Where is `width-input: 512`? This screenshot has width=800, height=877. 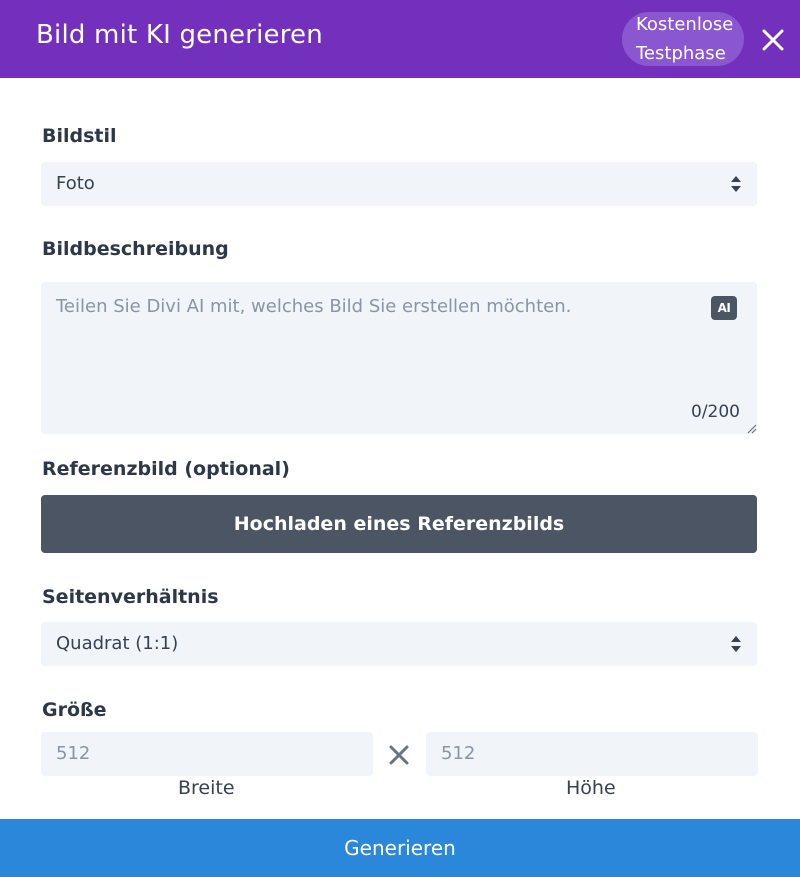 width-input: 512 is located at coordinates (207, 754).